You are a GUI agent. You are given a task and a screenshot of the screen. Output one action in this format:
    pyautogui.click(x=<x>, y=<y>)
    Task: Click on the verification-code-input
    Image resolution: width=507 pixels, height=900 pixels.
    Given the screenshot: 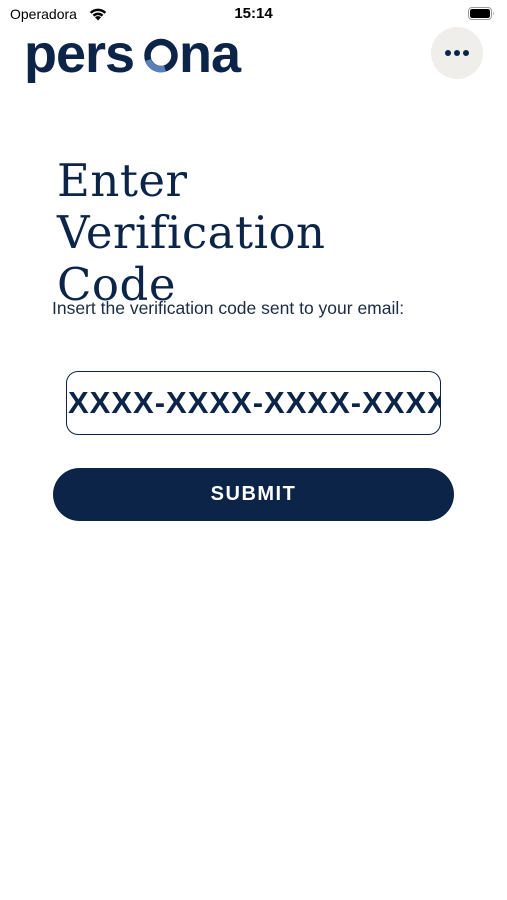 What is the action you would take?
    pyautogui.click(x=253, y=403)
    